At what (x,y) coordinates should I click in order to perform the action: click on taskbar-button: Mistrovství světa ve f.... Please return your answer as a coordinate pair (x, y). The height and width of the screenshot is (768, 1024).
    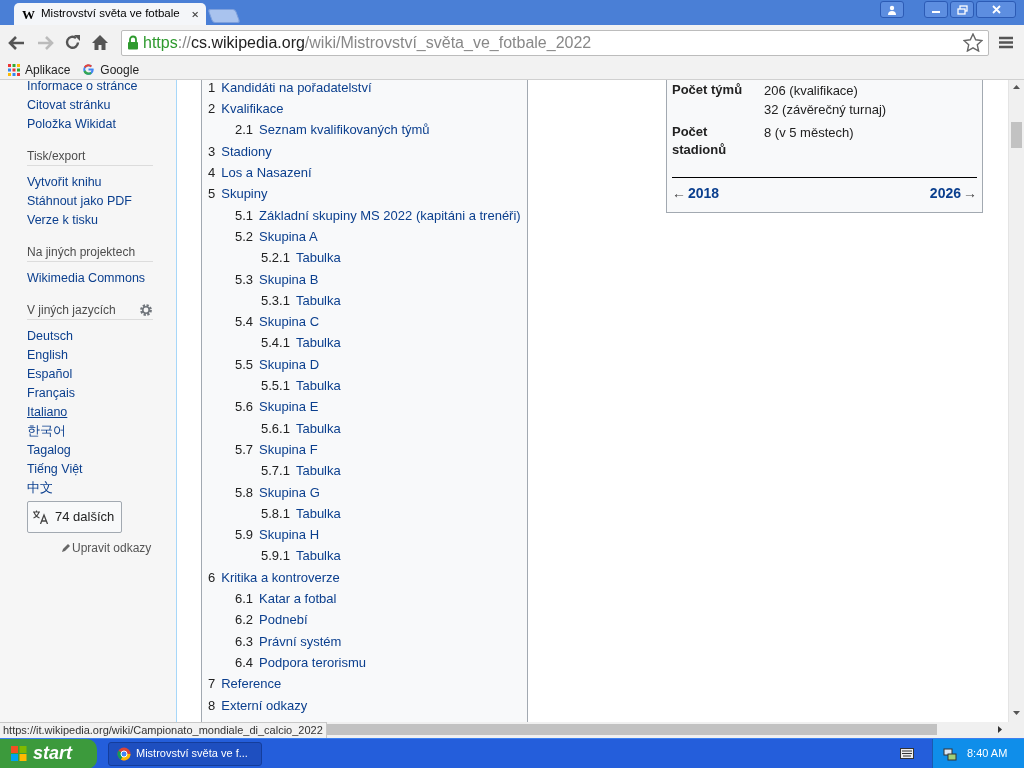
    Looking at the image, I should click on (185, 753).